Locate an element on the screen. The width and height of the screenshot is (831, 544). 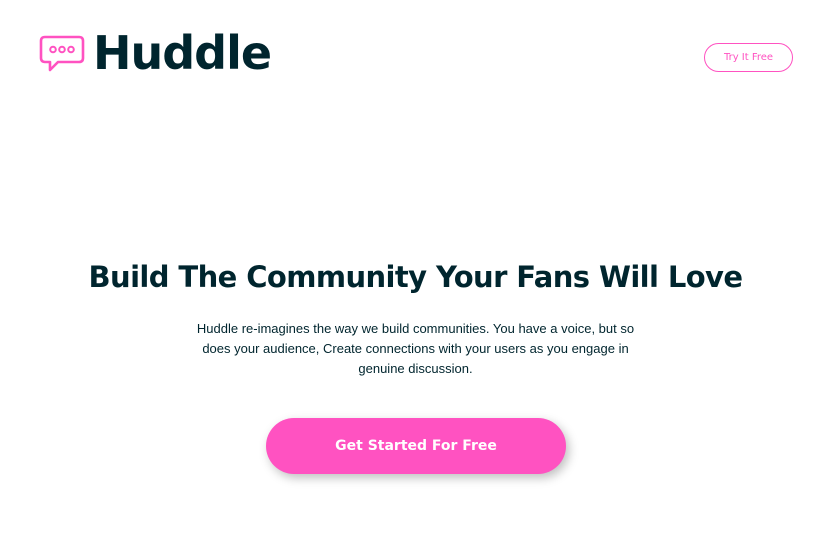
get-started-button: Get Started For Free is located at coordinates (416, 446).